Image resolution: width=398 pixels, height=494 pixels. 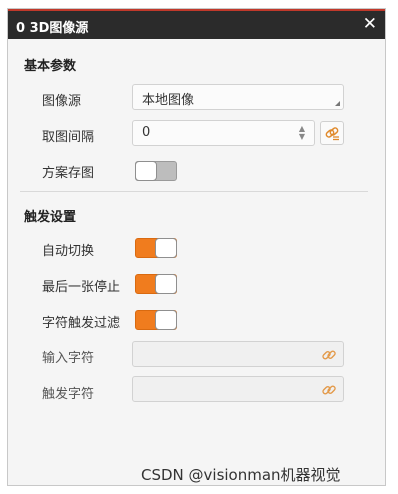 I want to click on dropdown-grip-icon, so click(x=337, y=103).